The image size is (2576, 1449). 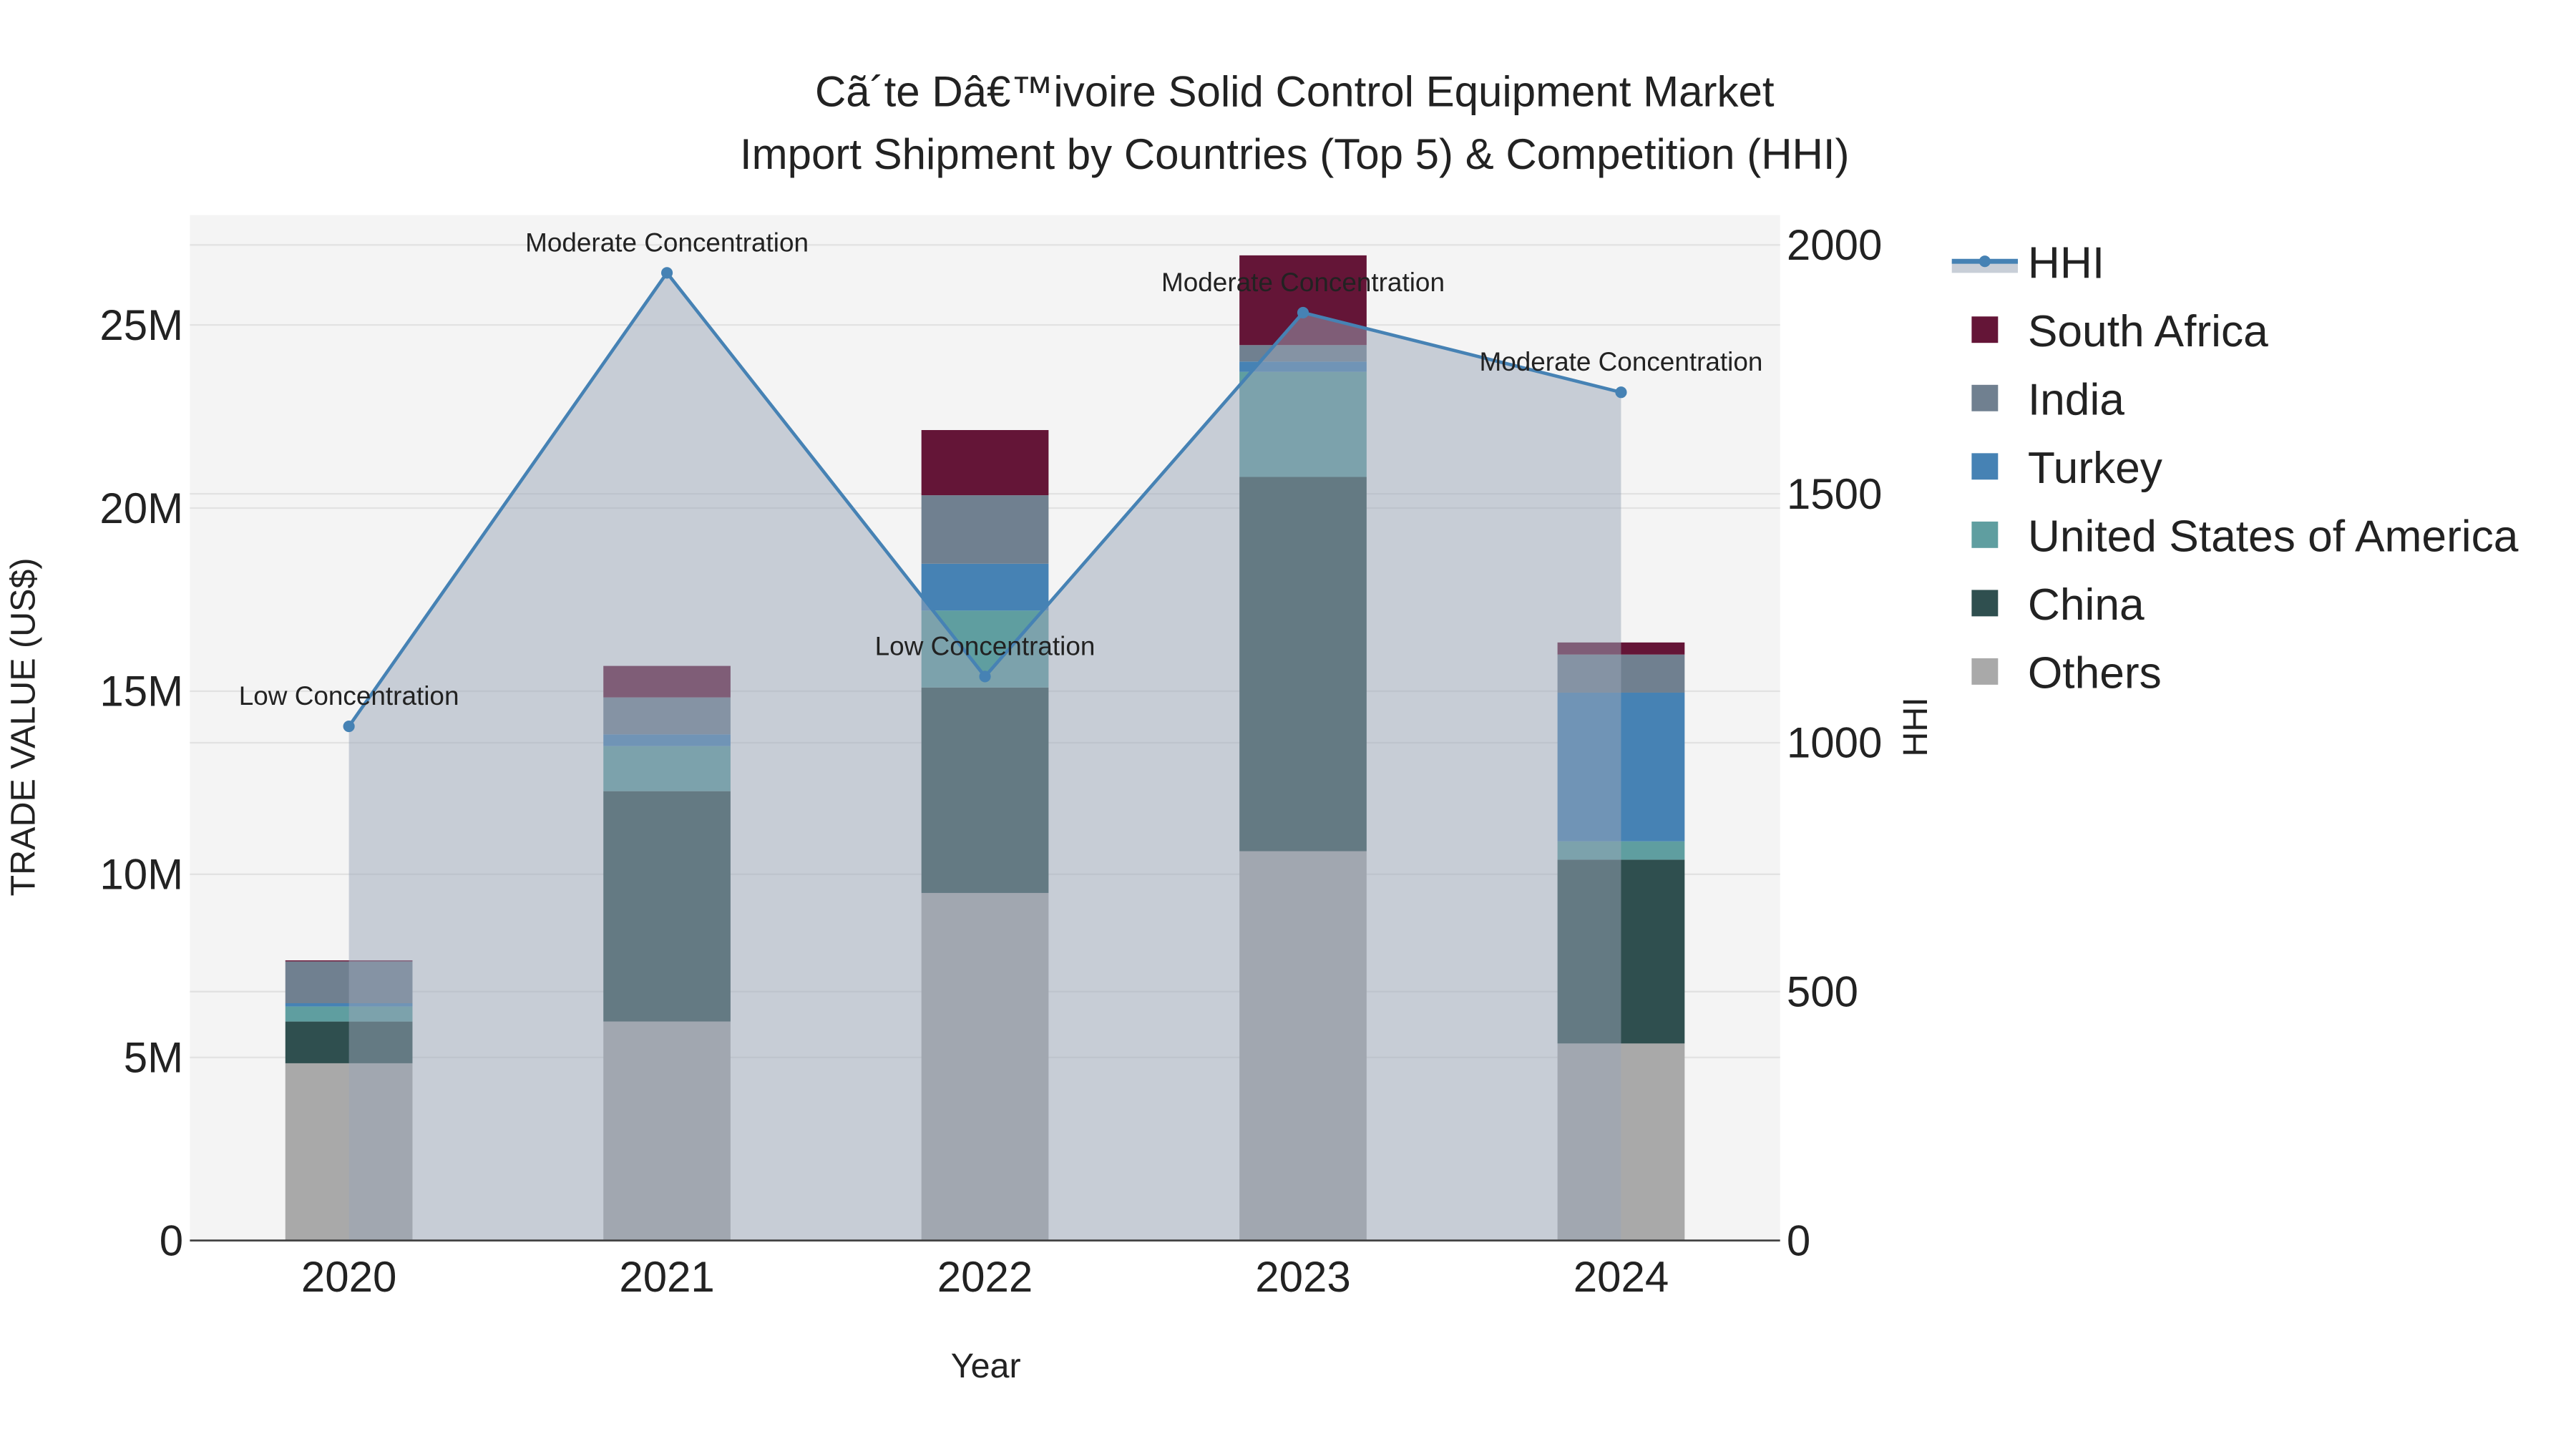 I want to click on bar-south-africa-2022, so click(x=985, y=463).